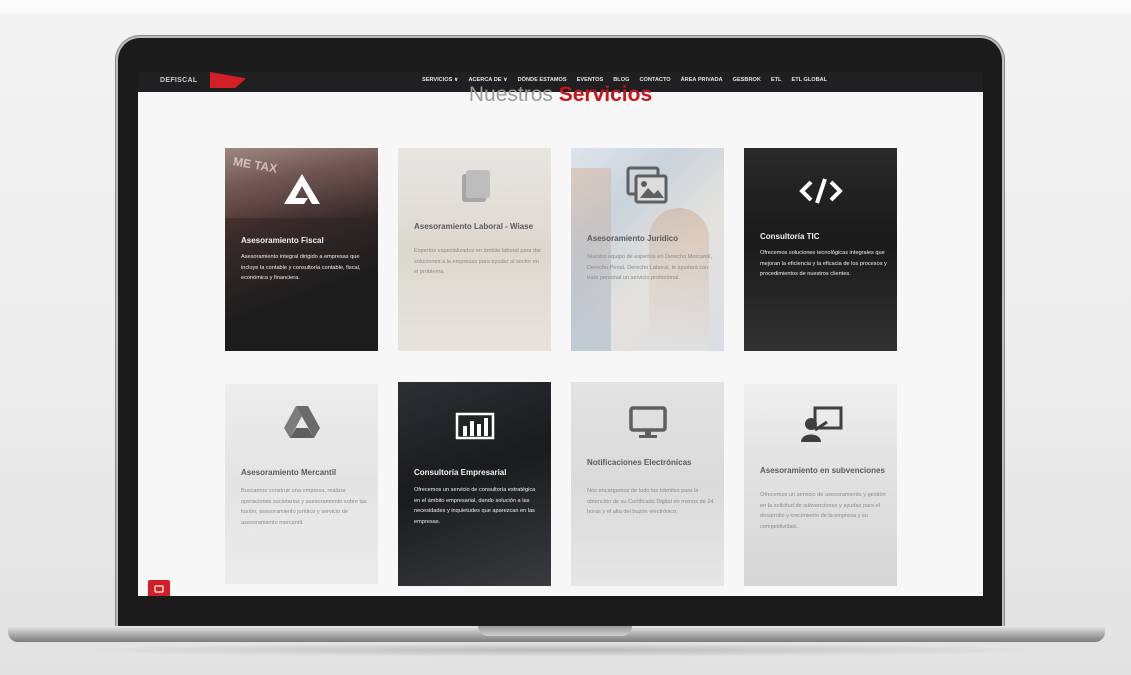  I want to click on backdrop-top, so click(565, 7).